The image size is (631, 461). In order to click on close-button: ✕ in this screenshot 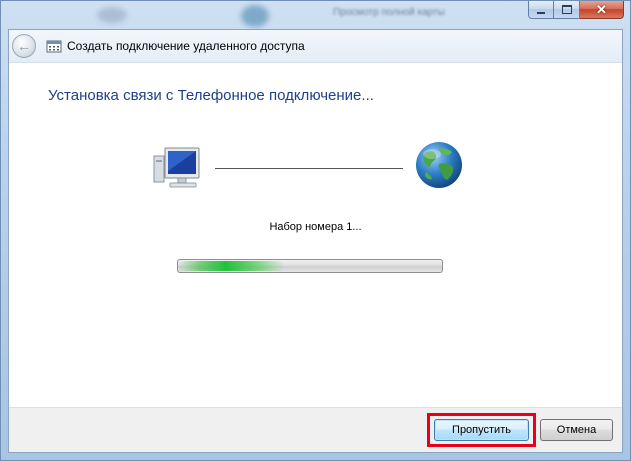, I will do `click(602, 10)`.